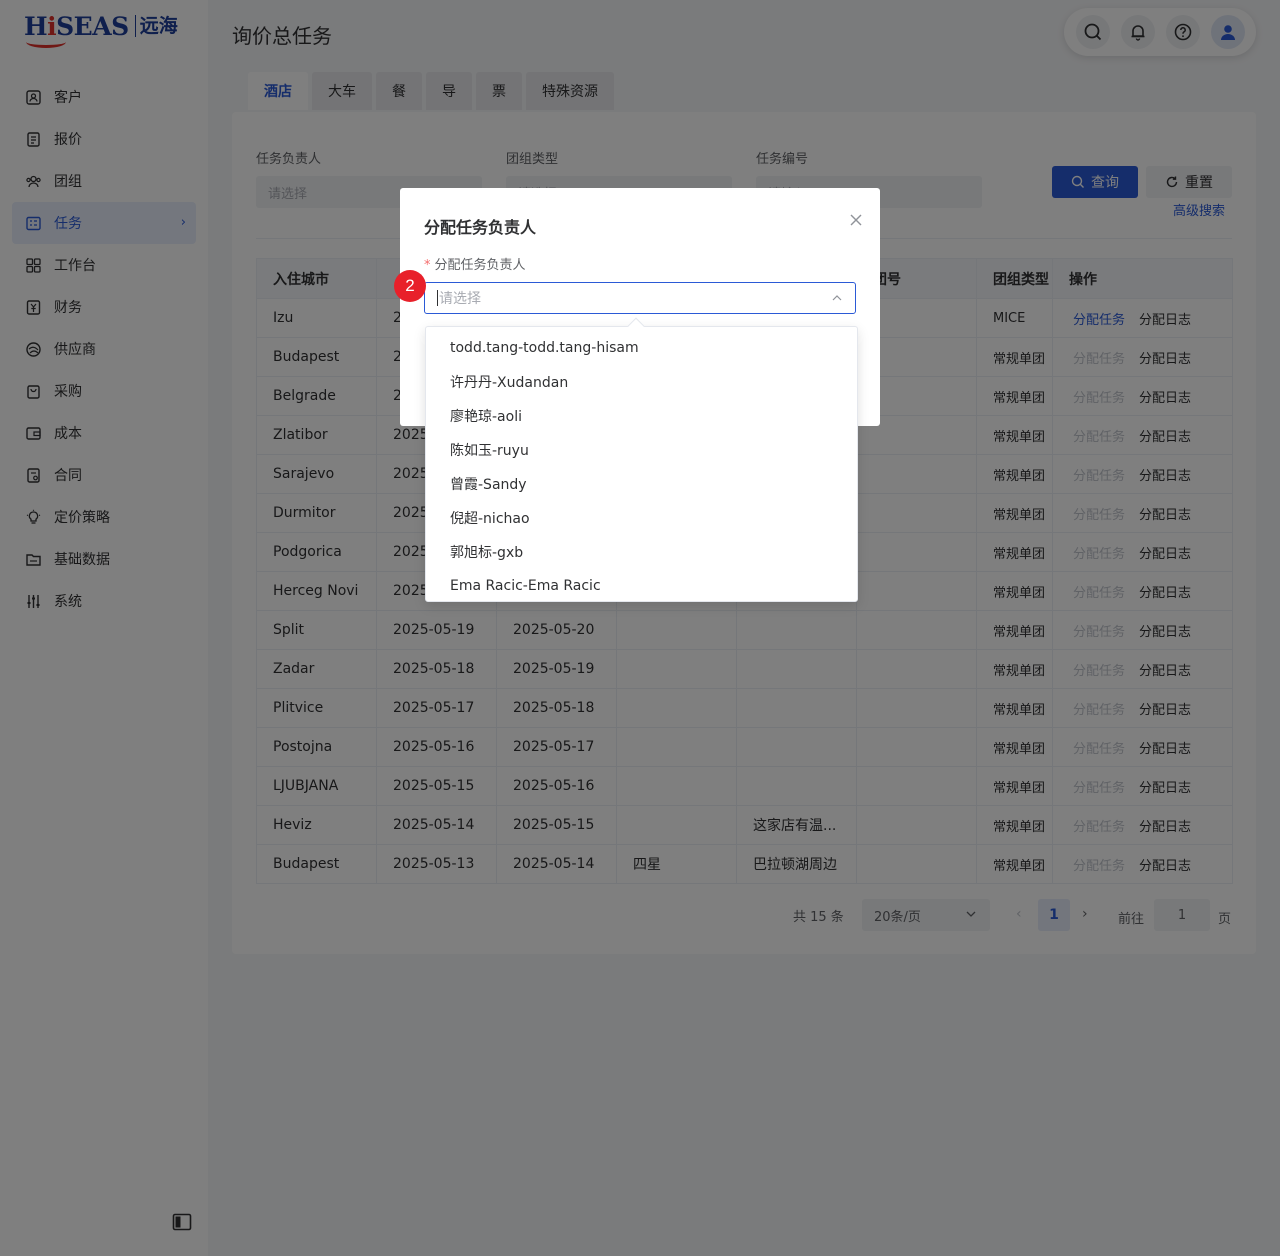 This screenshot has width=1280, height=1256. What do you see at coordinates (640, 298) in the screenshot?
I see `assign-owner-select: 请选择` at bounding box center [640, 298].